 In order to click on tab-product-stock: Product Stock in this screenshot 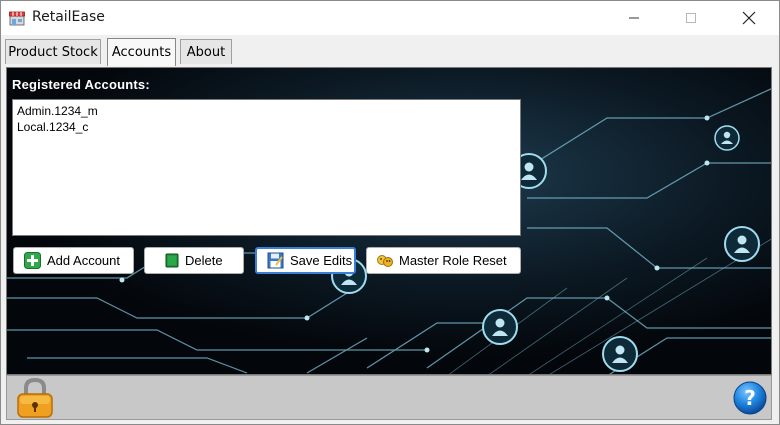, I will do `click(53, 51)`.